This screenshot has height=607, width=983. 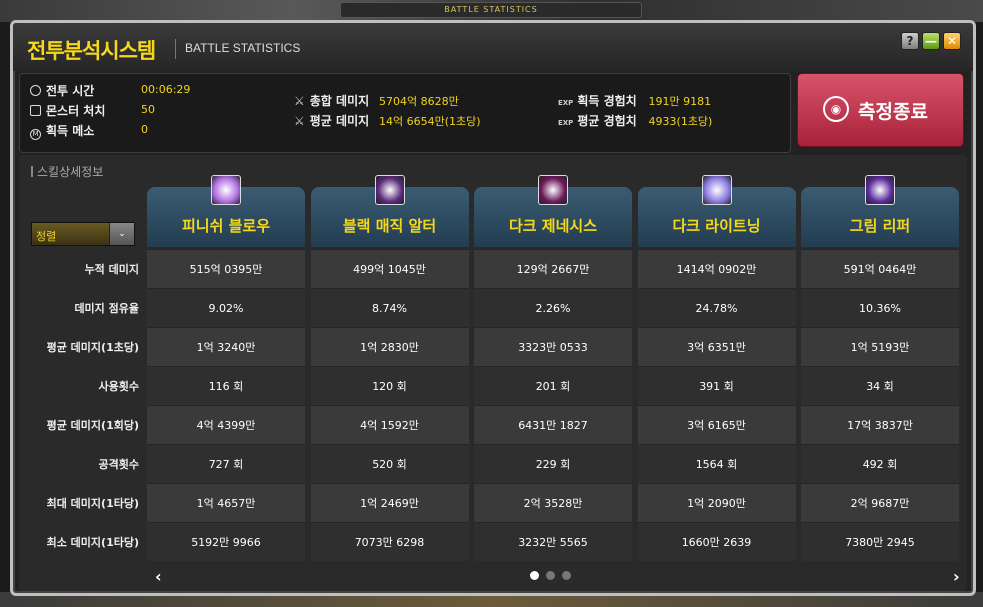 What do you see at coordinates (83, 234) in the screenshot?
I see `sort-dropdown: 정렬 ⌄` at bounding box center [83, 234].